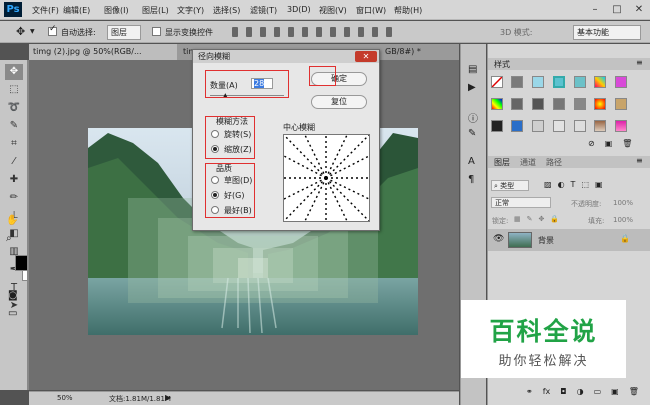 Image resolution: width=650 pixels, height=405 pixels. I want to click on shape-filter-icon: ⬚, so click(585, 184).